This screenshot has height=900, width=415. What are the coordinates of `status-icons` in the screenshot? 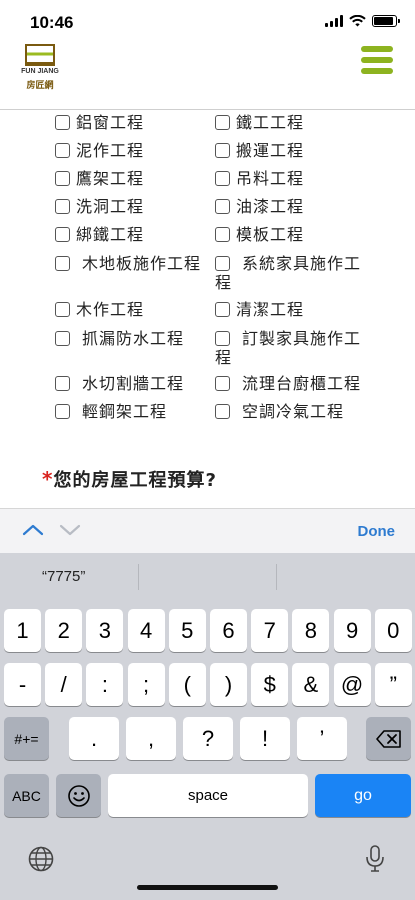 It's located at (362, 21).